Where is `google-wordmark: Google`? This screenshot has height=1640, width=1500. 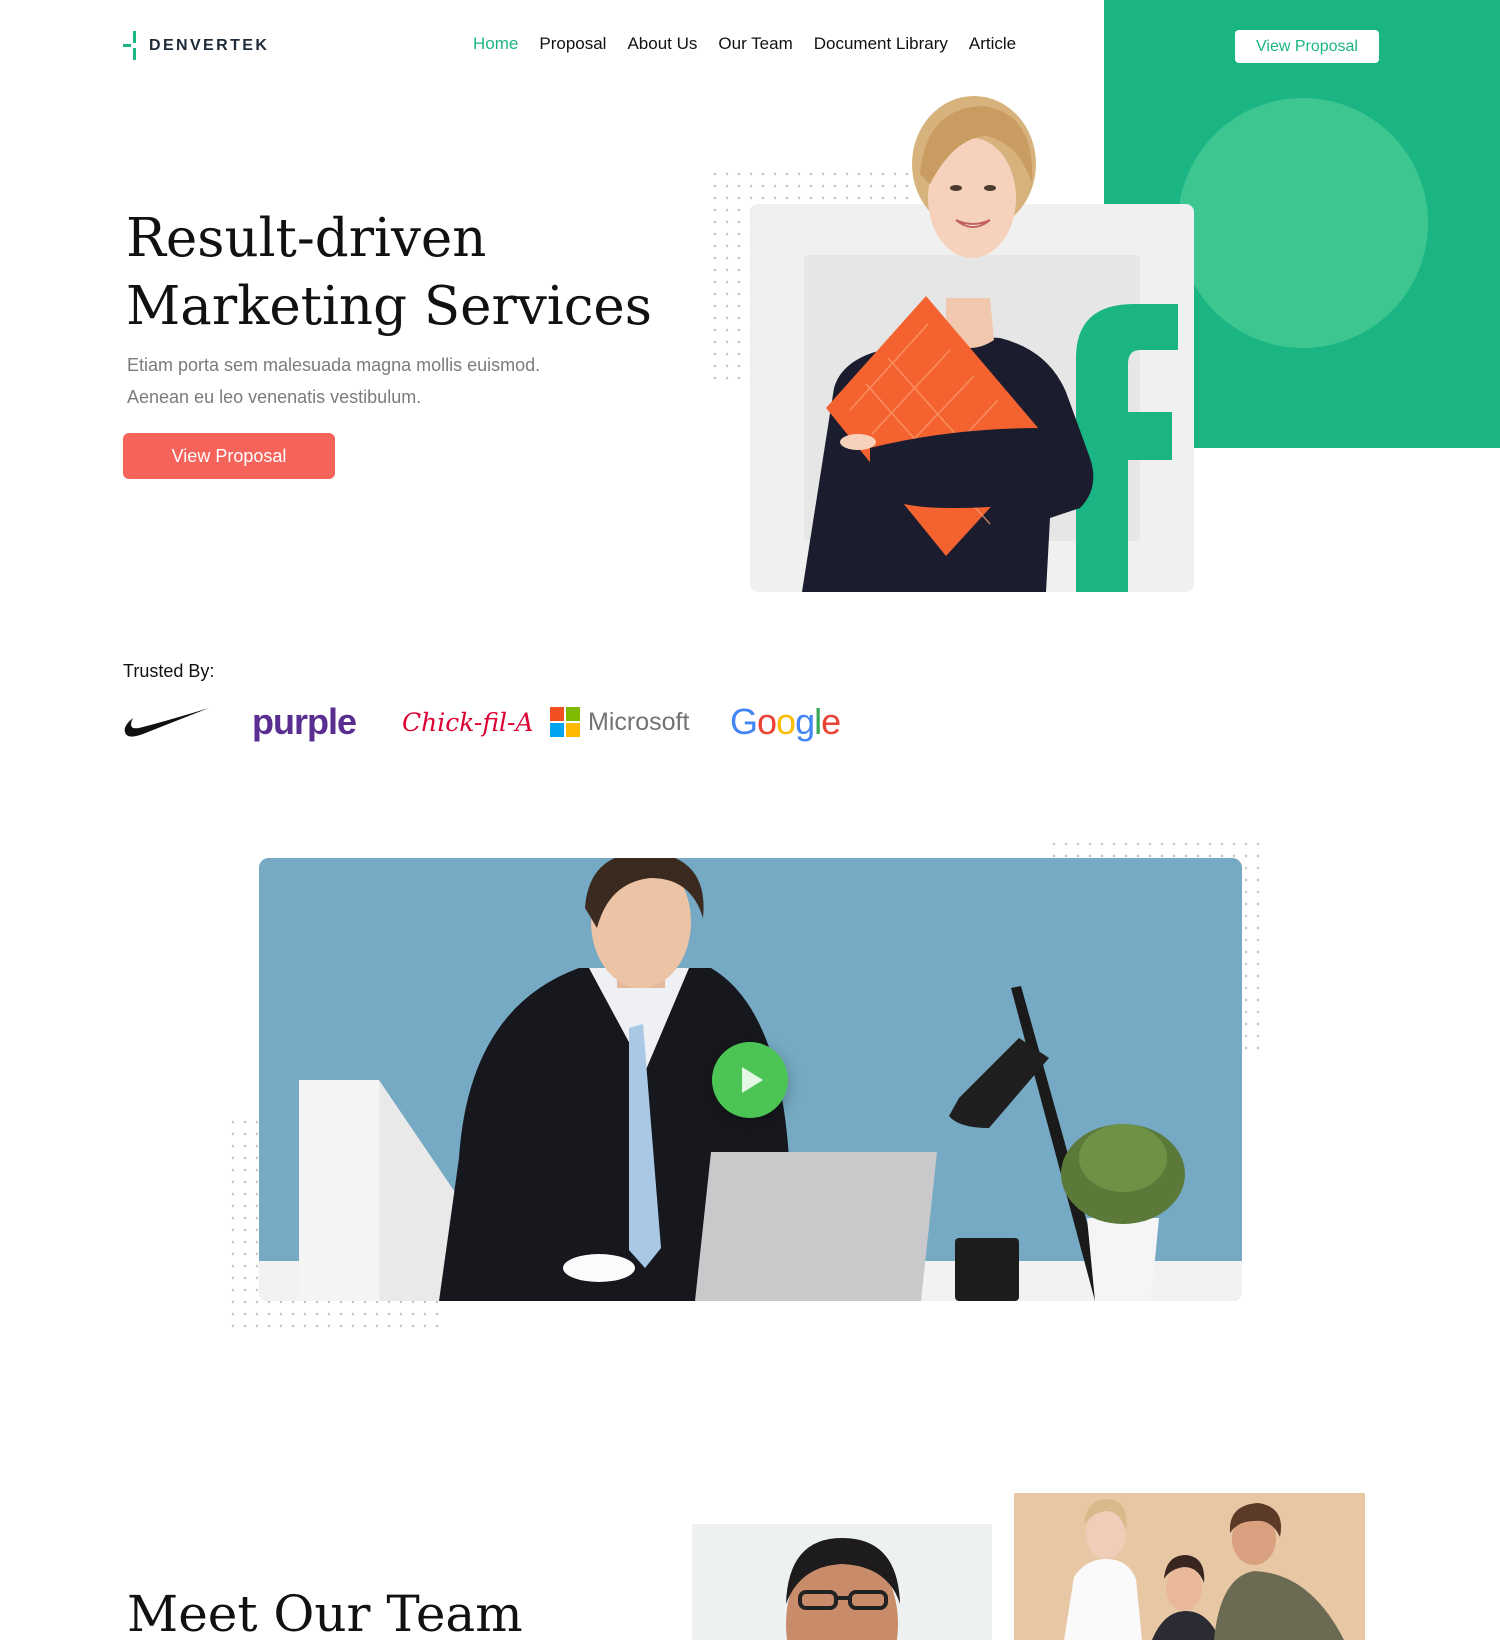
google-wordmark: Google is located at coordinates (785, 721).